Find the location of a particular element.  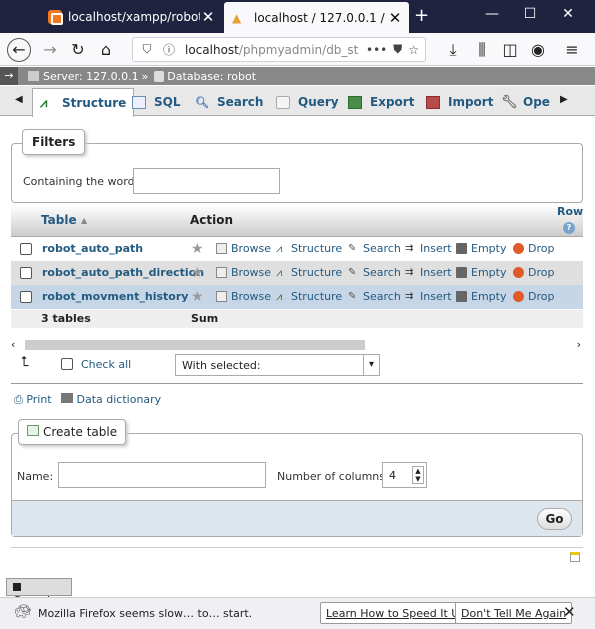

table-name-input is located at coordinates (162, 475).